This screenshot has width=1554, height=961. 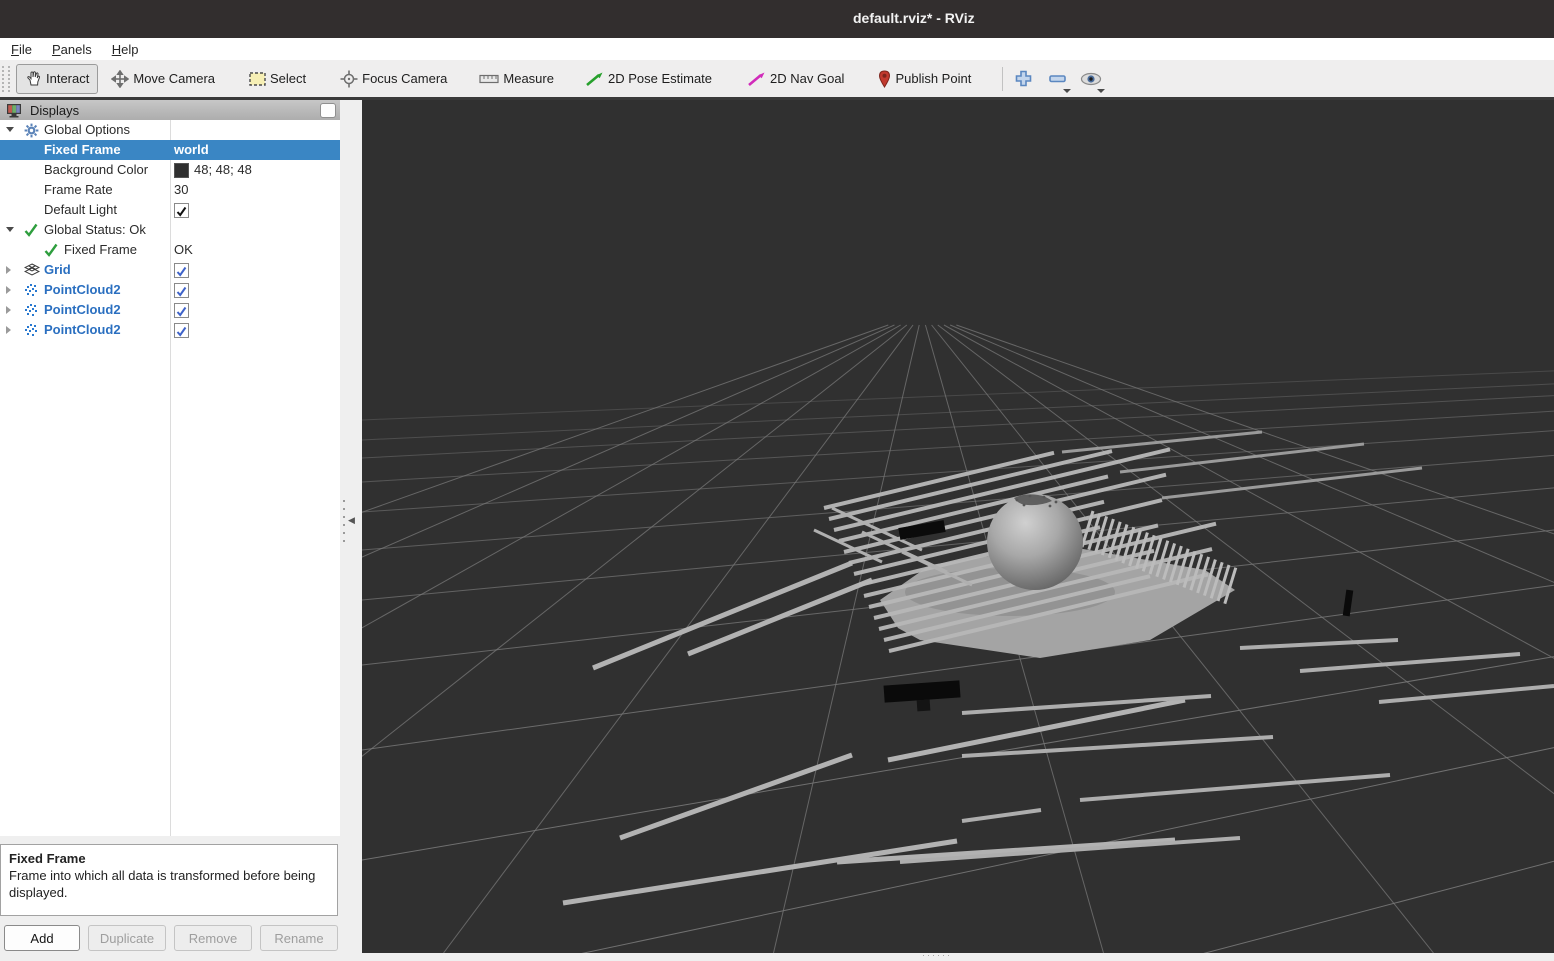 I want to click on tool-measure: Measure, so click(x=516, y=79).